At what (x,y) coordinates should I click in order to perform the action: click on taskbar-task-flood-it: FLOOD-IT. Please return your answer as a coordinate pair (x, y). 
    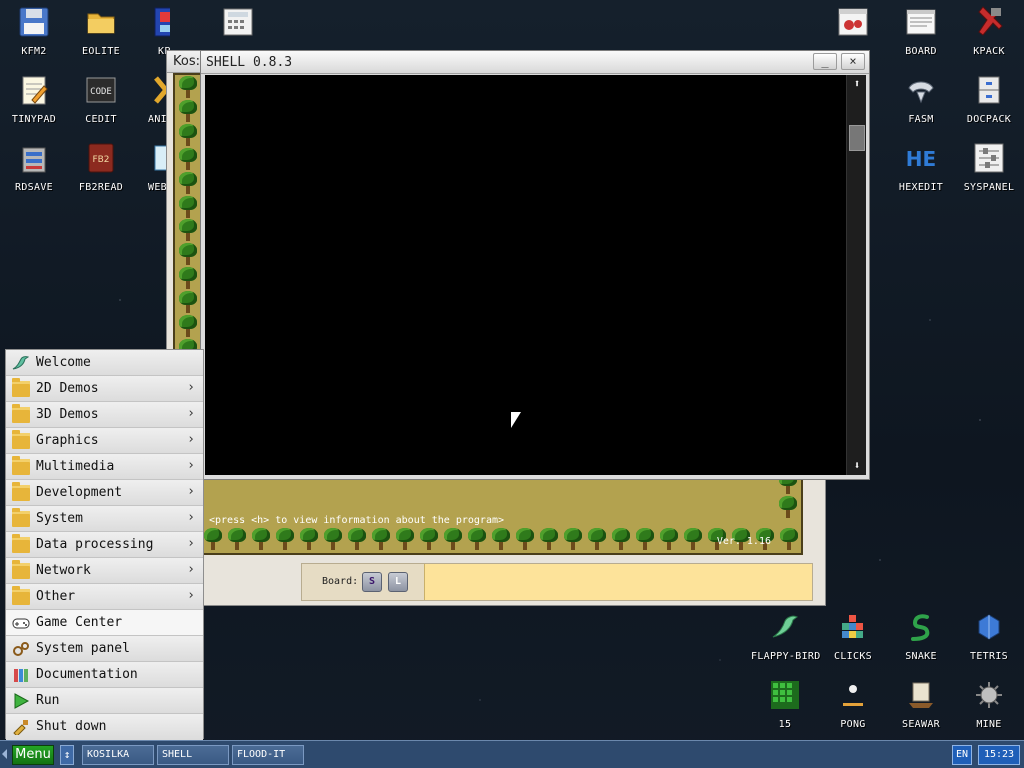
    Looking at the image, I should click on (268, 755).